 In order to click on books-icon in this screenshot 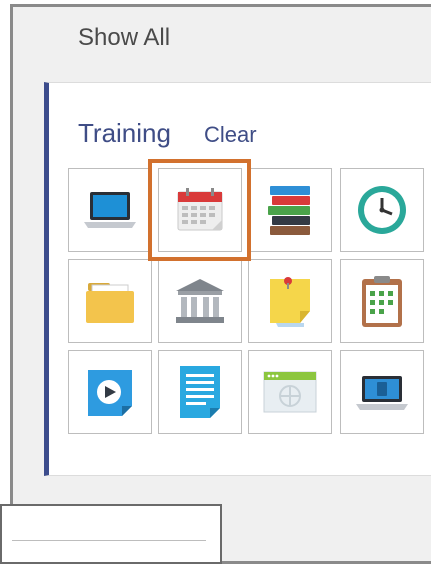, I will do `click(289, 210)`.